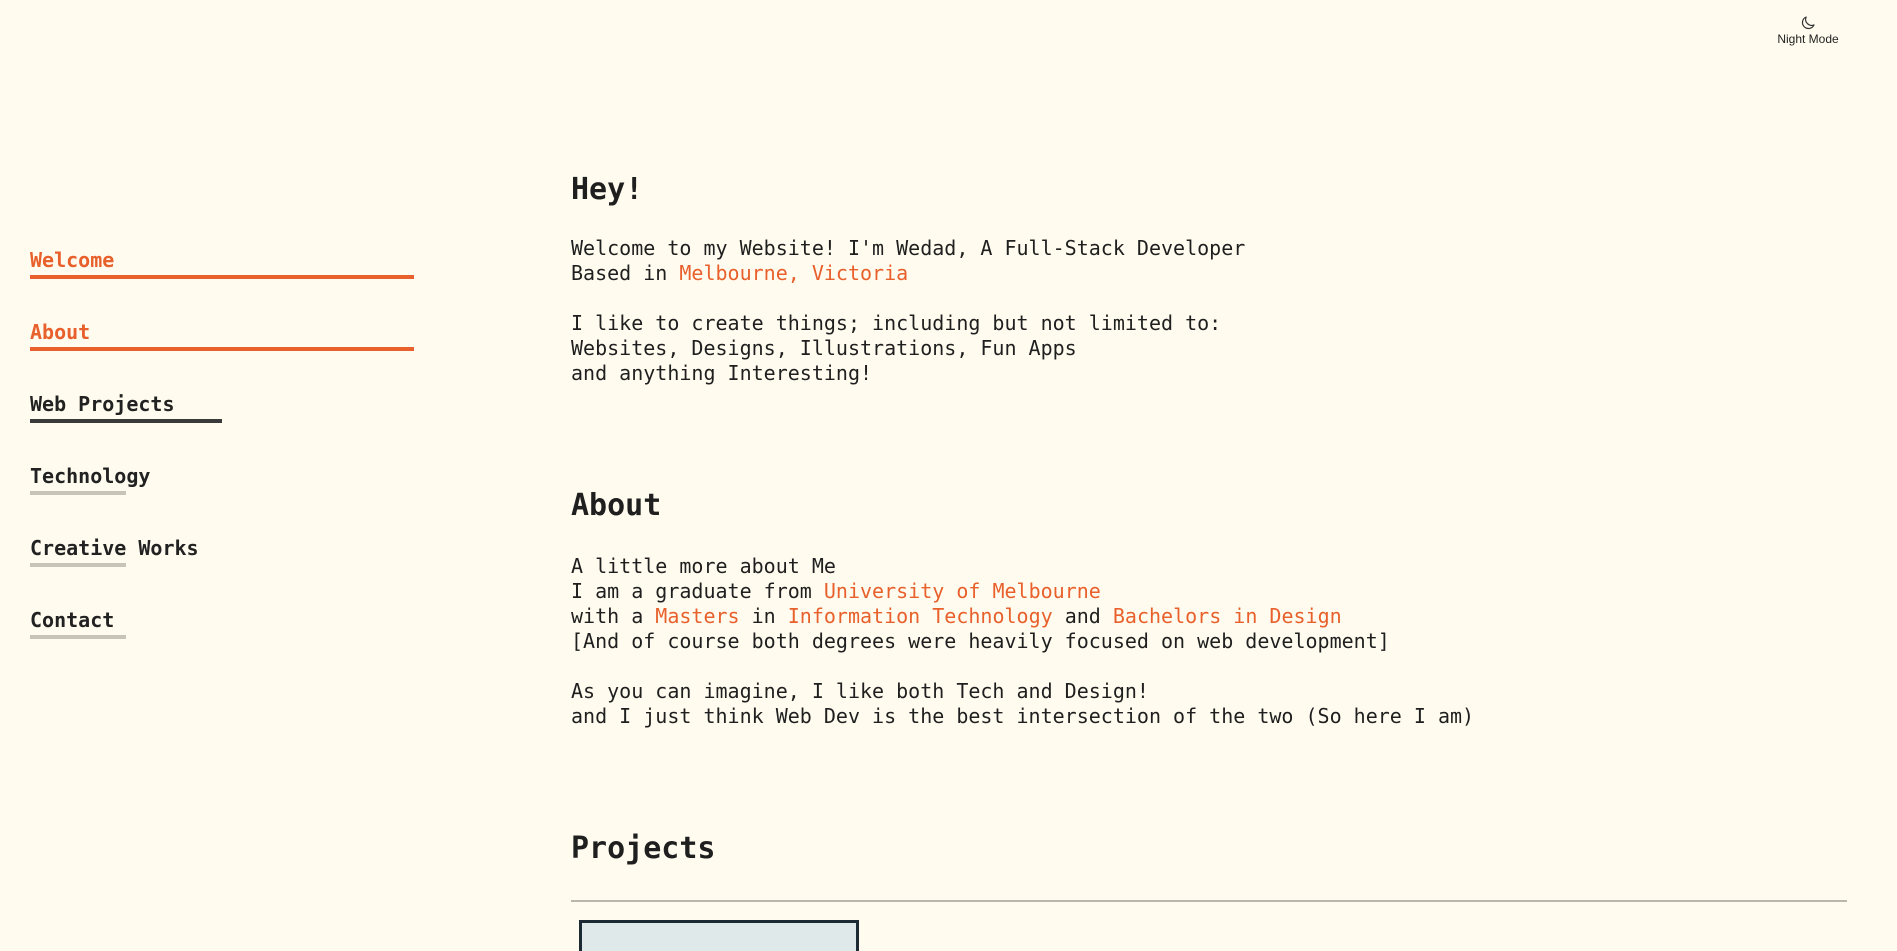  I want to click on degrees-in-text: in, so click(763, 616).